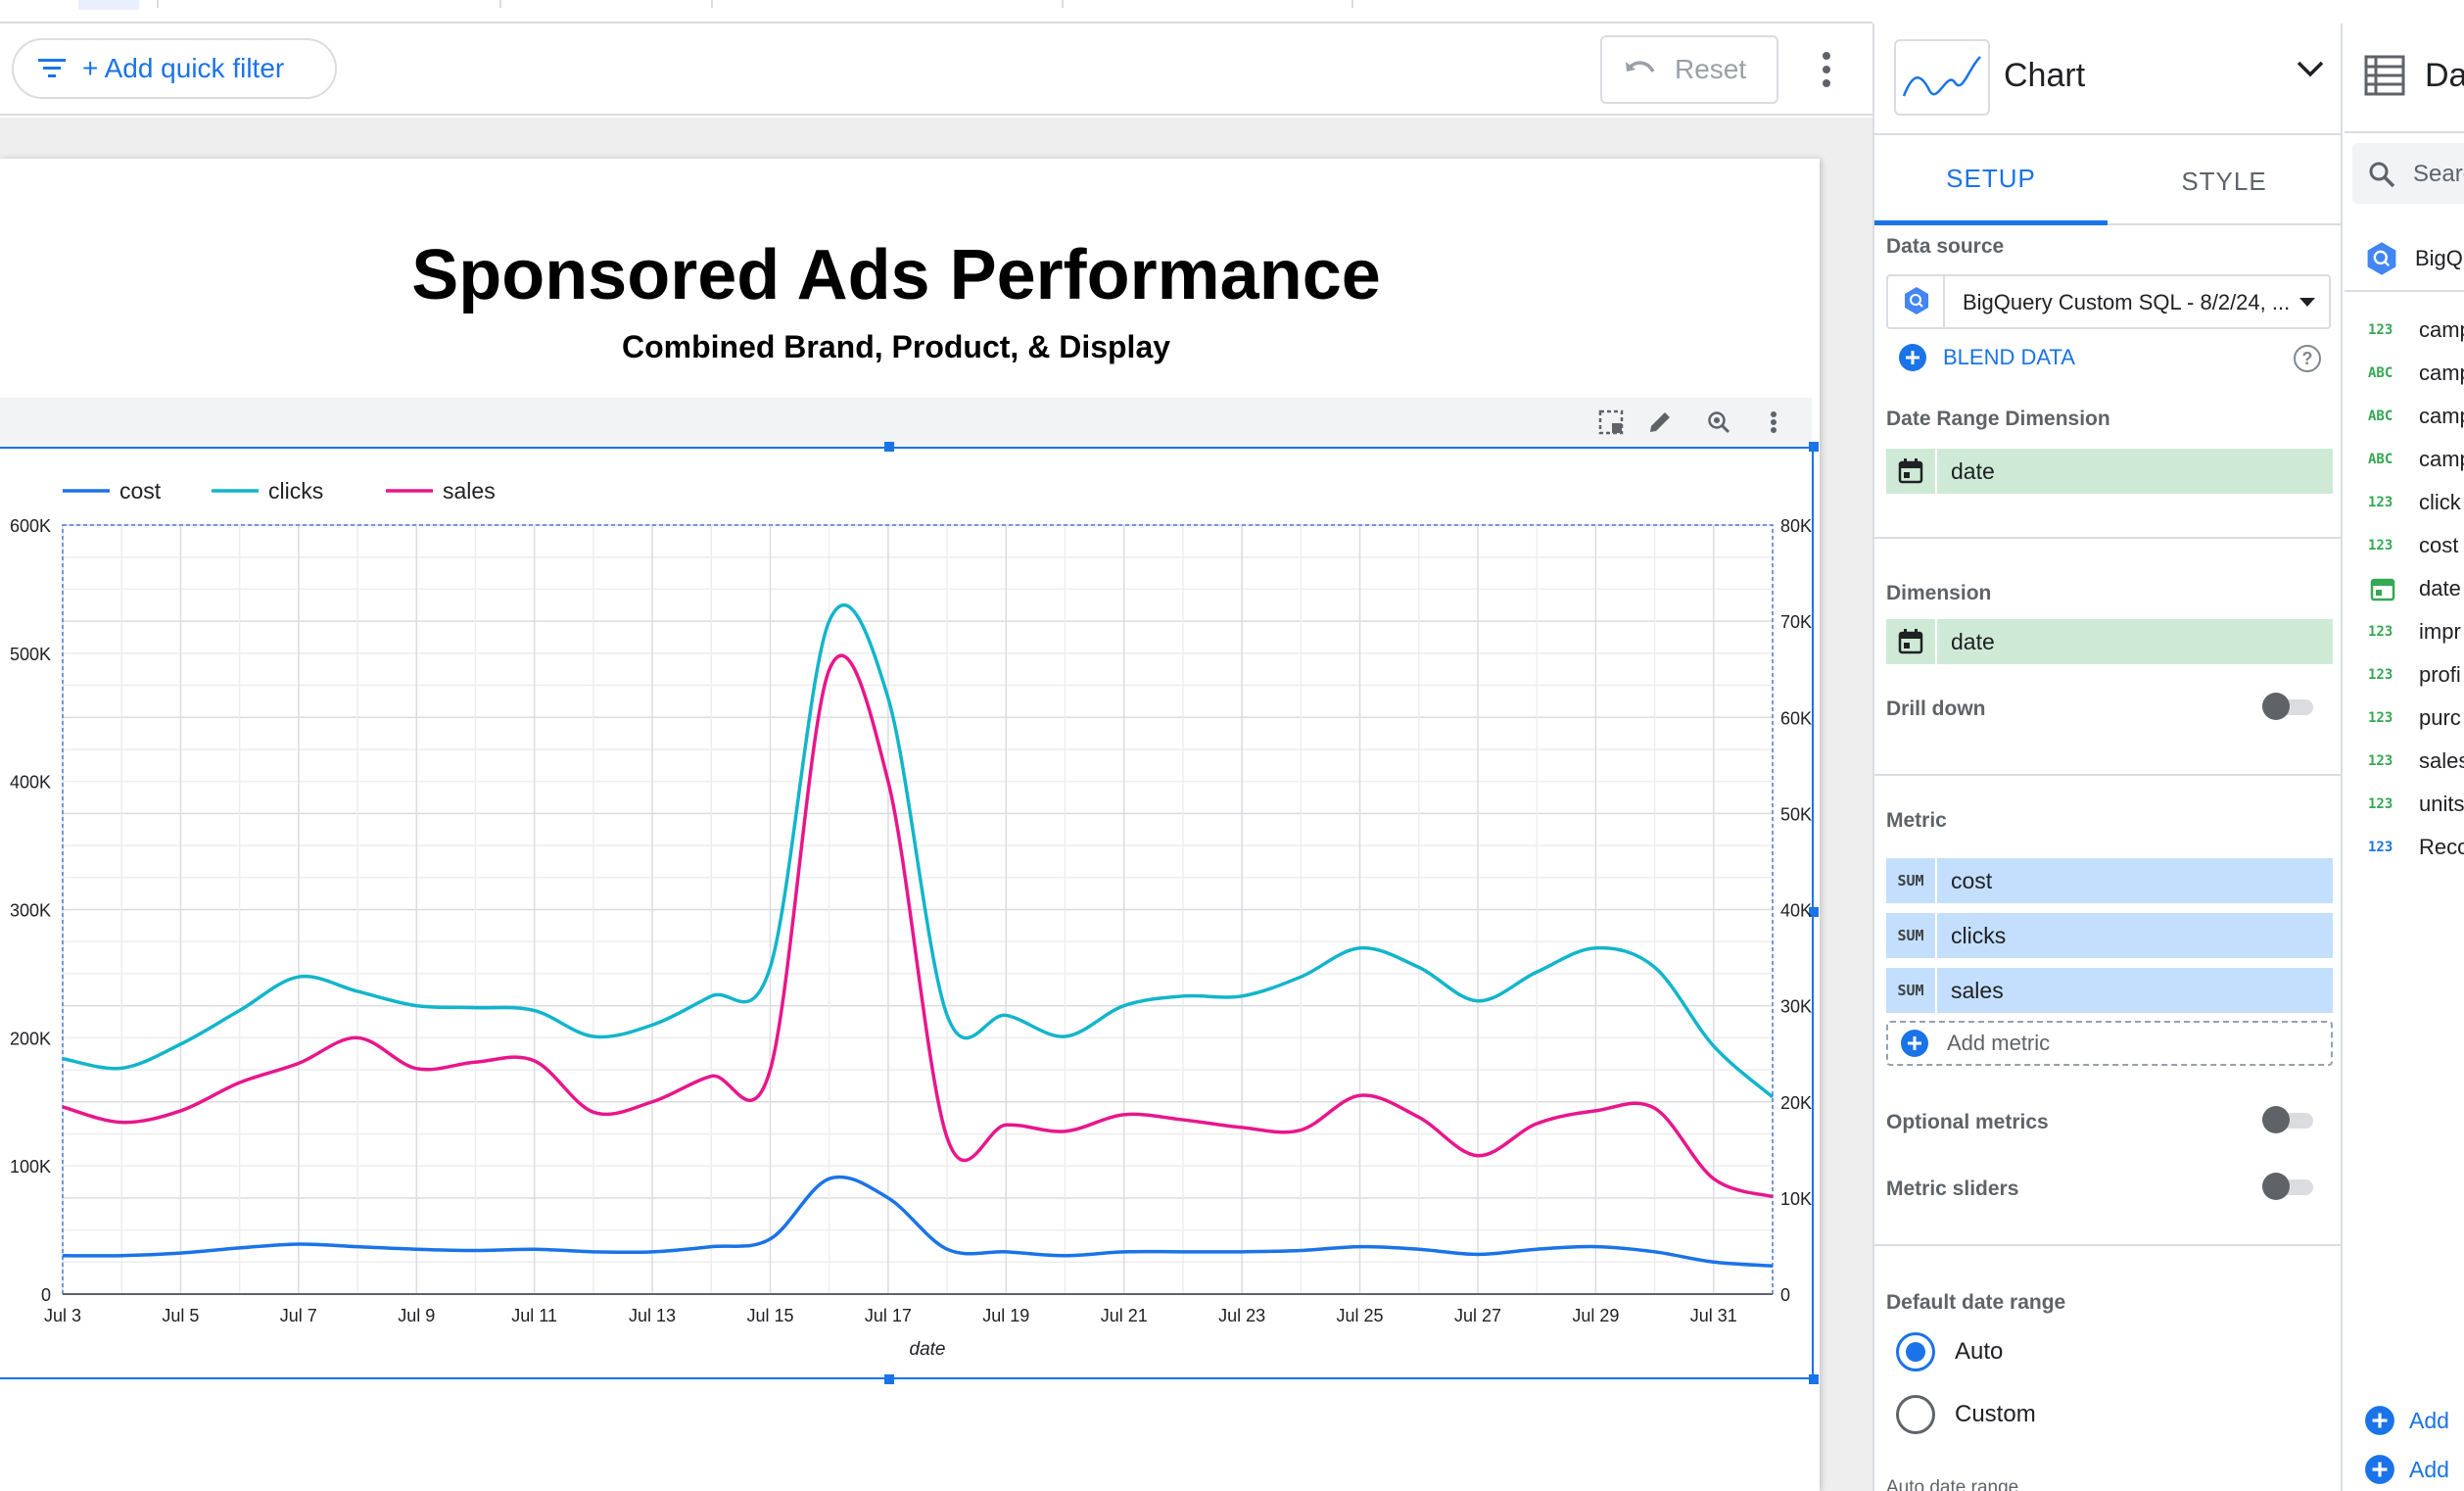 The height and width of the screenshot is (1491, 2464). Describe the element at coordinates (2429, 1420) in the screenshot. I see `add-field-label: Add` at that location.